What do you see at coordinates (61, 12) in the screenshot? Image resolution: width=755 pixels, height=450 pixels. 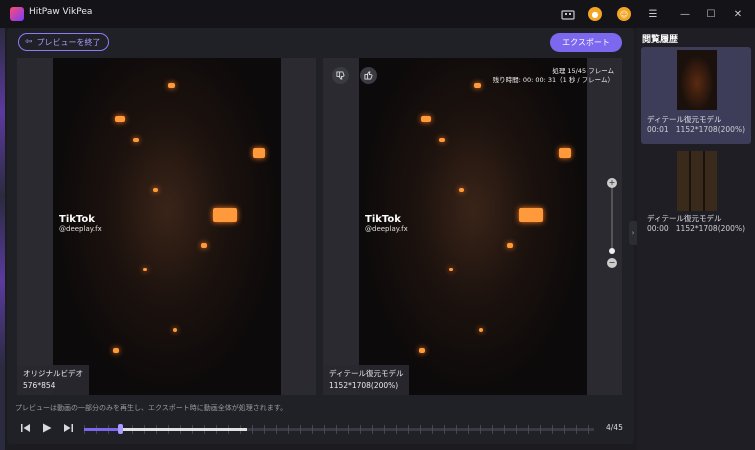 I see `app-title: HitPaw VikPea` at bounding box center [61, 12].